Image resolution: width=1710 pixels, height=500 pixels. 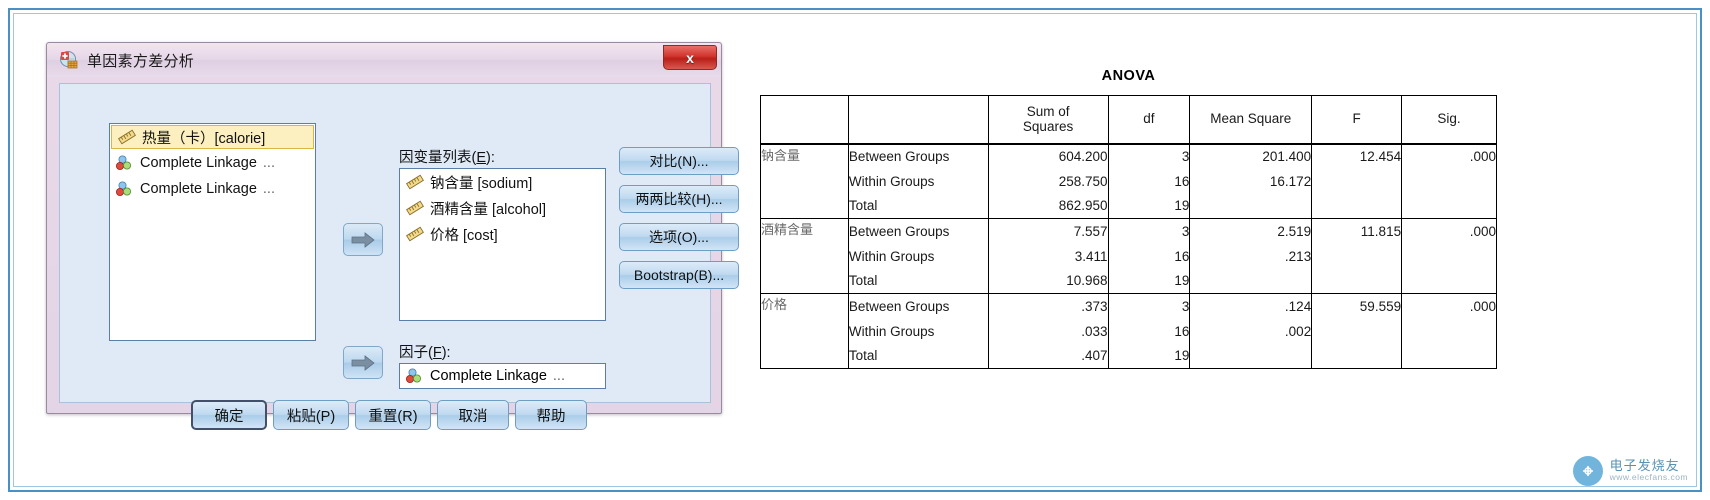 I want to click on move-to-dependent-arrow, so click(x=363, y=239).